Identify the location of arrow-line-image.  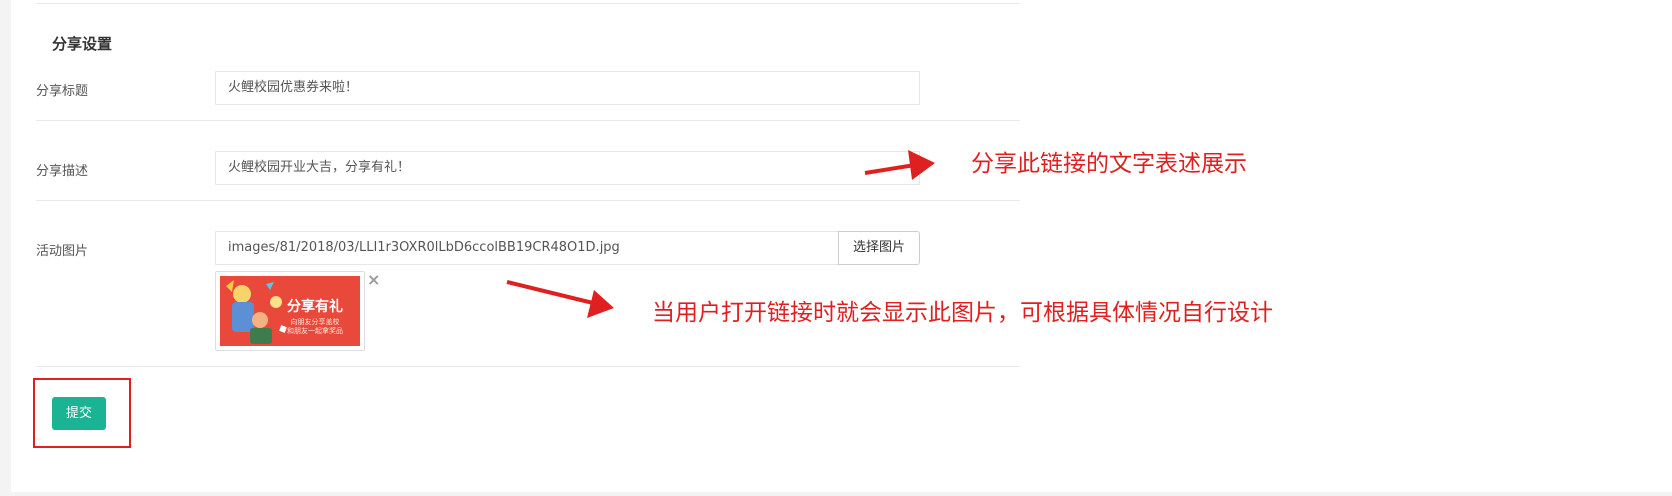
(550, 292).